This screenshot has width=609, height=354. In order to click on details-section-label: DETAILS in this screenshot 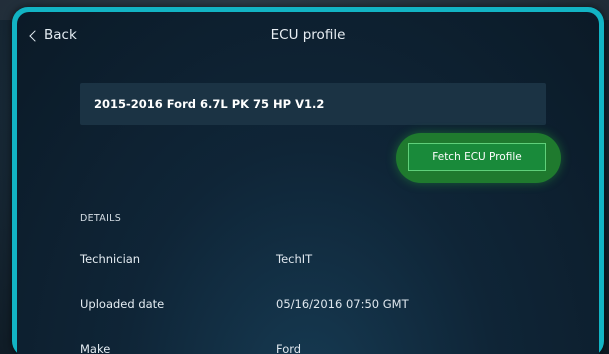, I will do `click(101, 218)`.